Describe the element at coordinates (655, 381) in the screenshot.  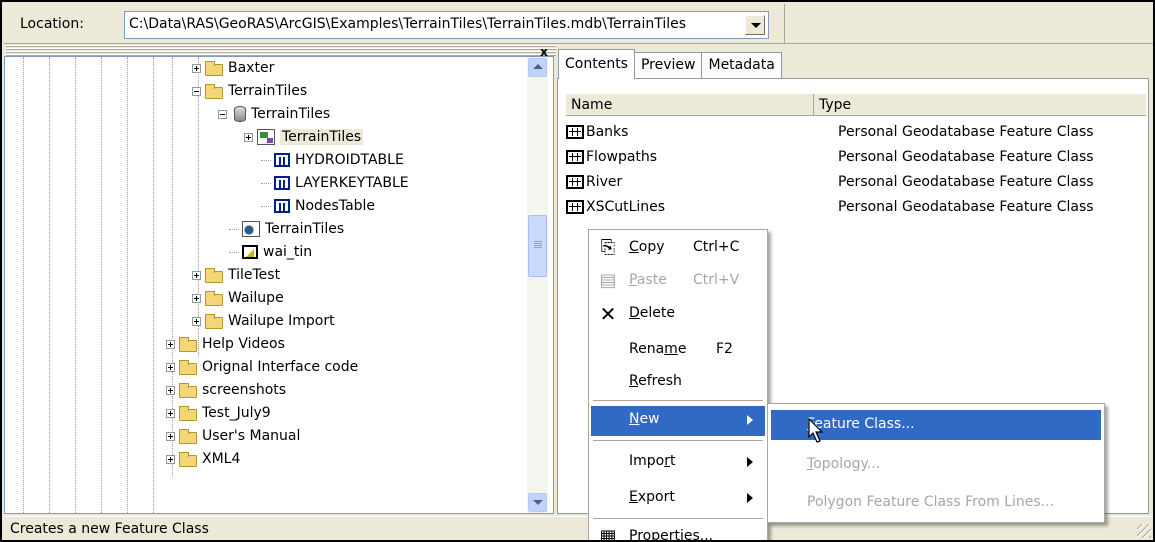
I see `menu-item-label: Refresh` at that location.